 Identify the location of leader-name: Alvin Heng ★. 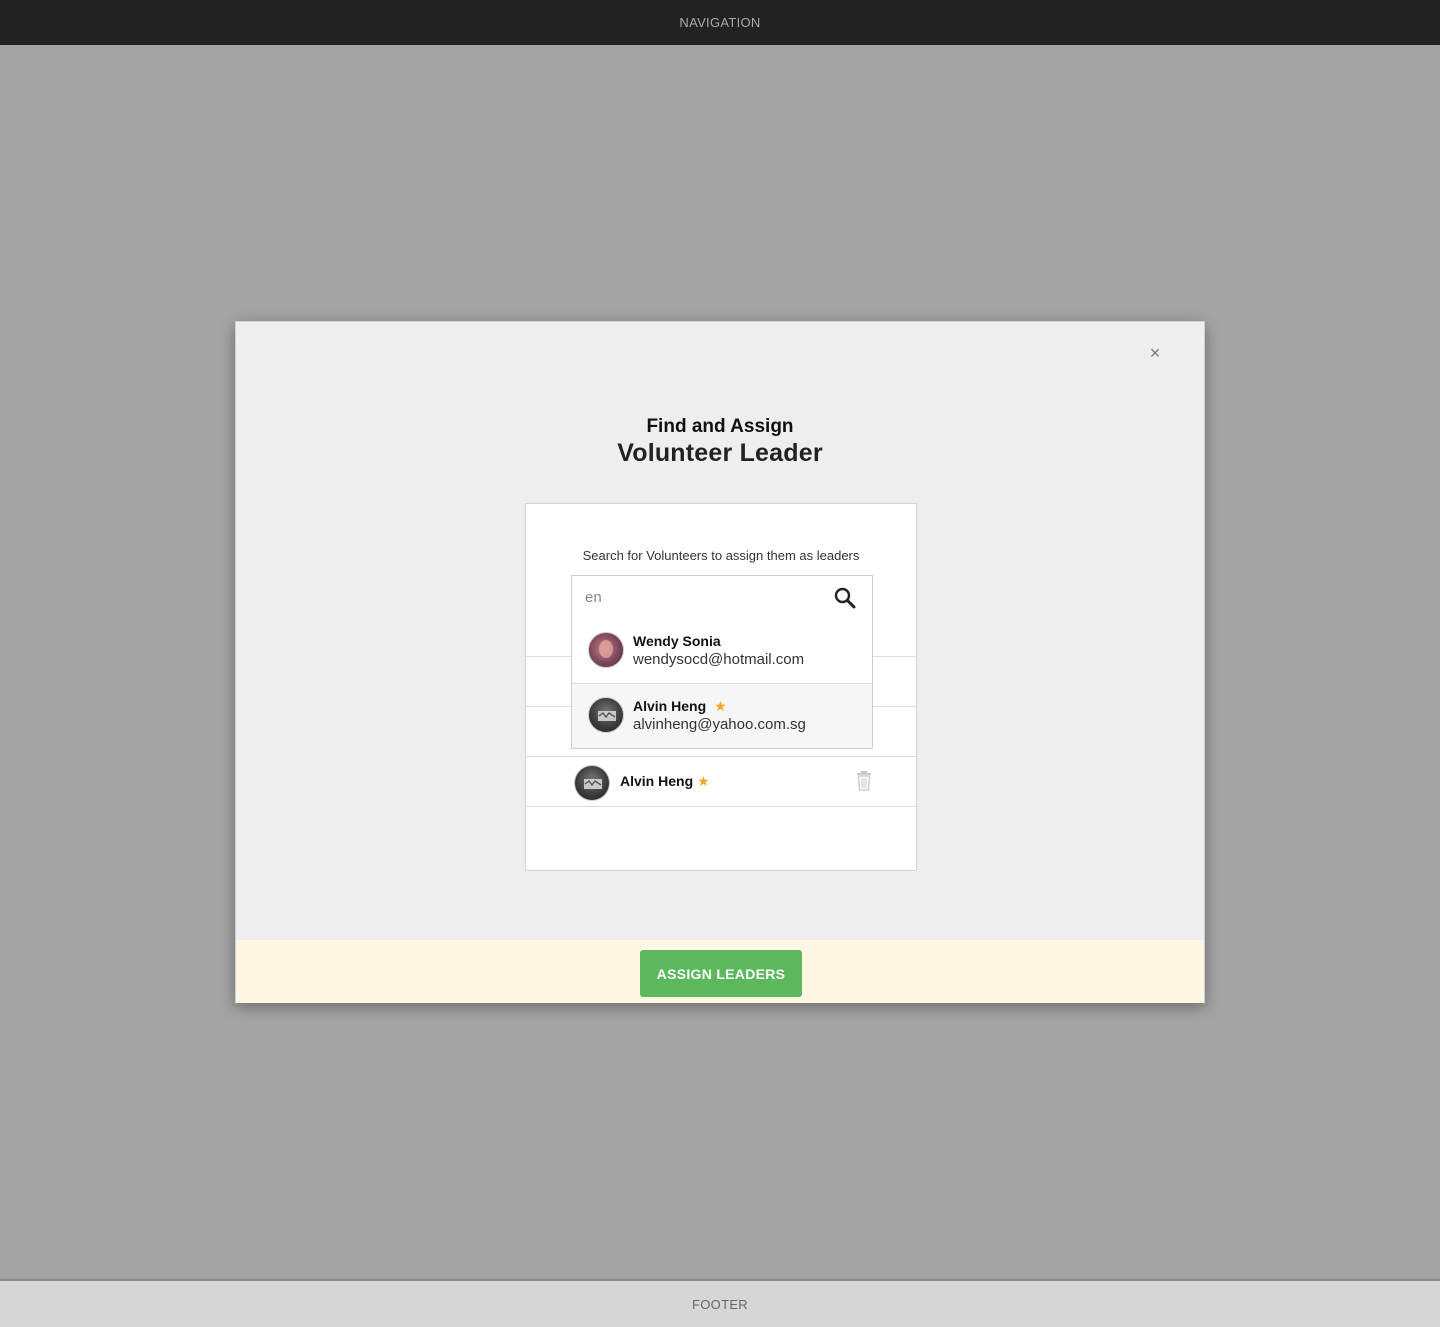
(665, 781).